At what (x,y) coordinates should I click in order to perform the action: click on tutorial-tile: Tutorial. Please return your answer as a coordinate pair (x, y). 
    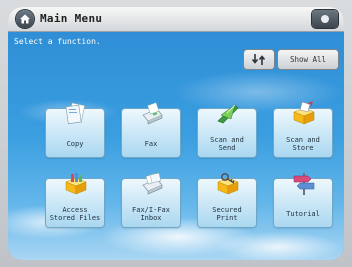
    Looking at the image, I should click on (303, 200).